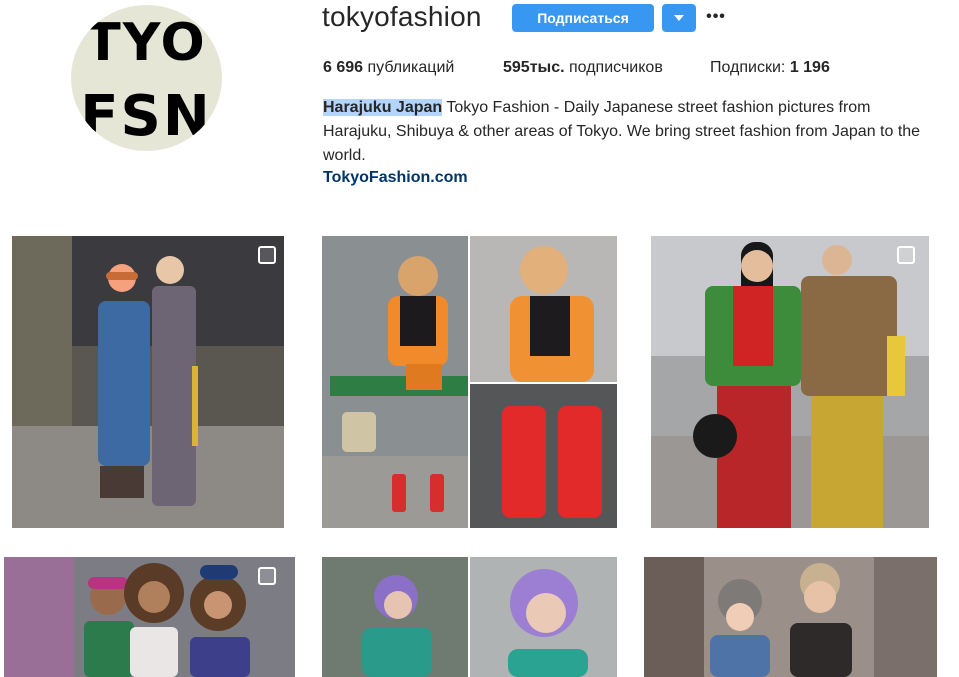  What do you see at coordinates (383, 107) in the screenshot?
I see `bio-full-name: Harajuku Japan` at bounding box center [383, 107].